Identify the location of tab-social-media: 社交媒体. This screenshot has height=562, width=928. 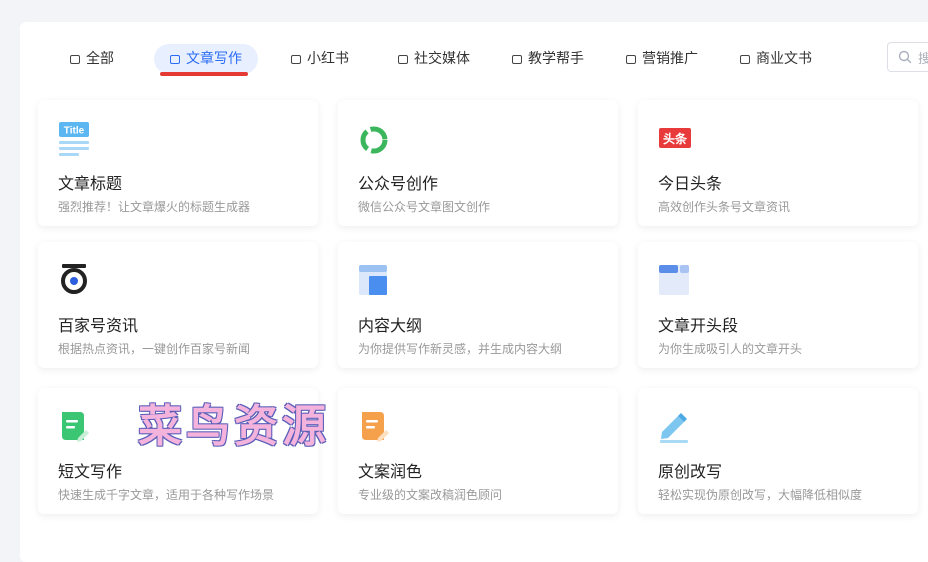
(434, 59).